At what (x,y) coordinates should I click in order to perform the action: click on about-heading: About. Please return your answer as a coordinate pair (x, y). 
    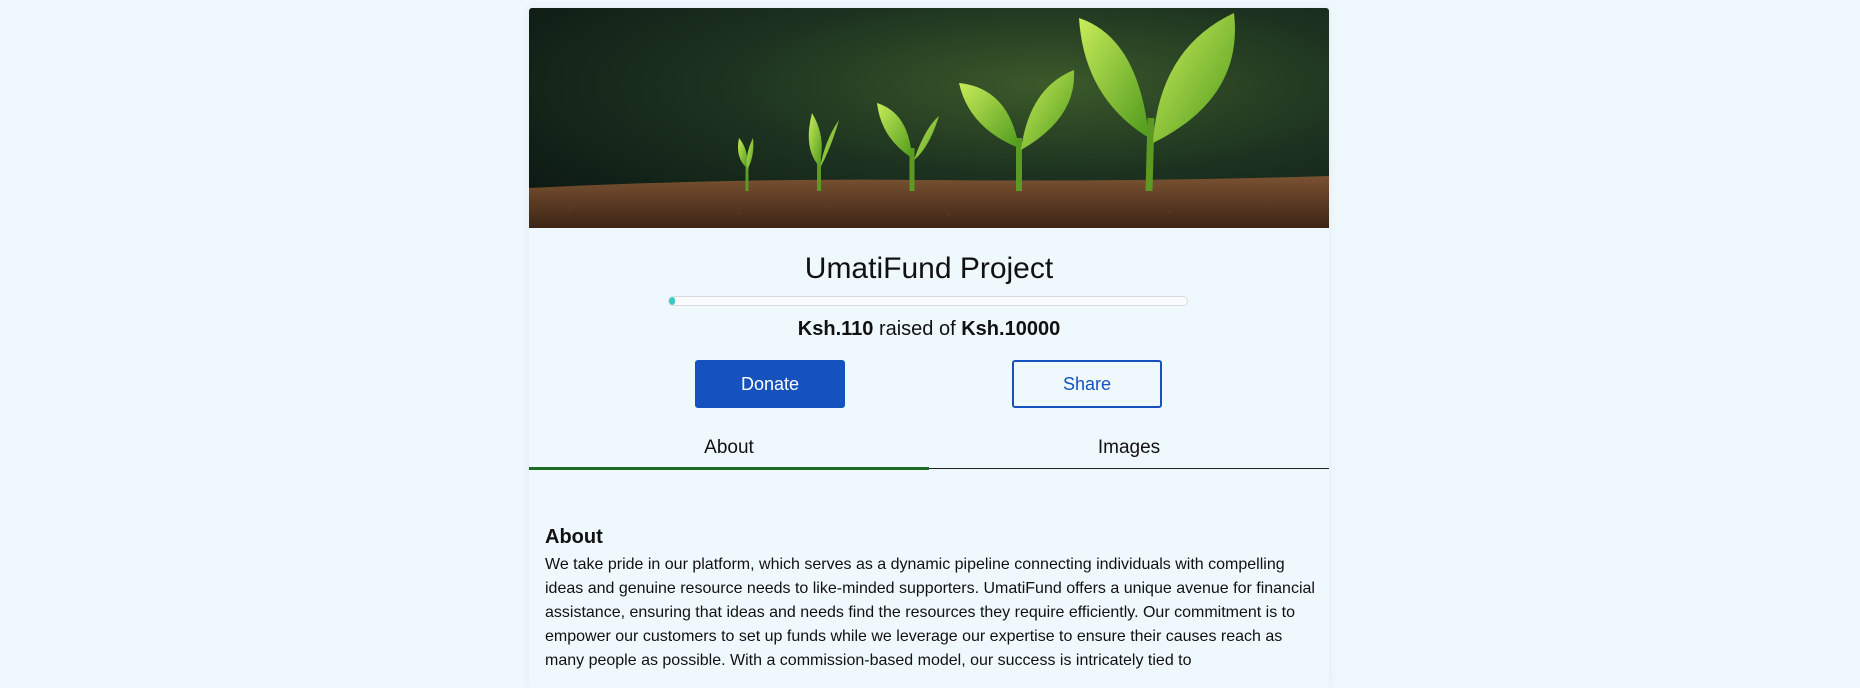
    Looking at the image, I should click on (574, 537).